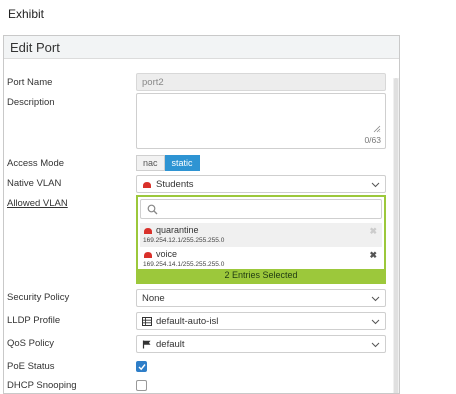 This screenshot has height=394, width=456. Describe the element at coordinates (31, 102) in the screenshot. I see `description-label: Description` at that location.